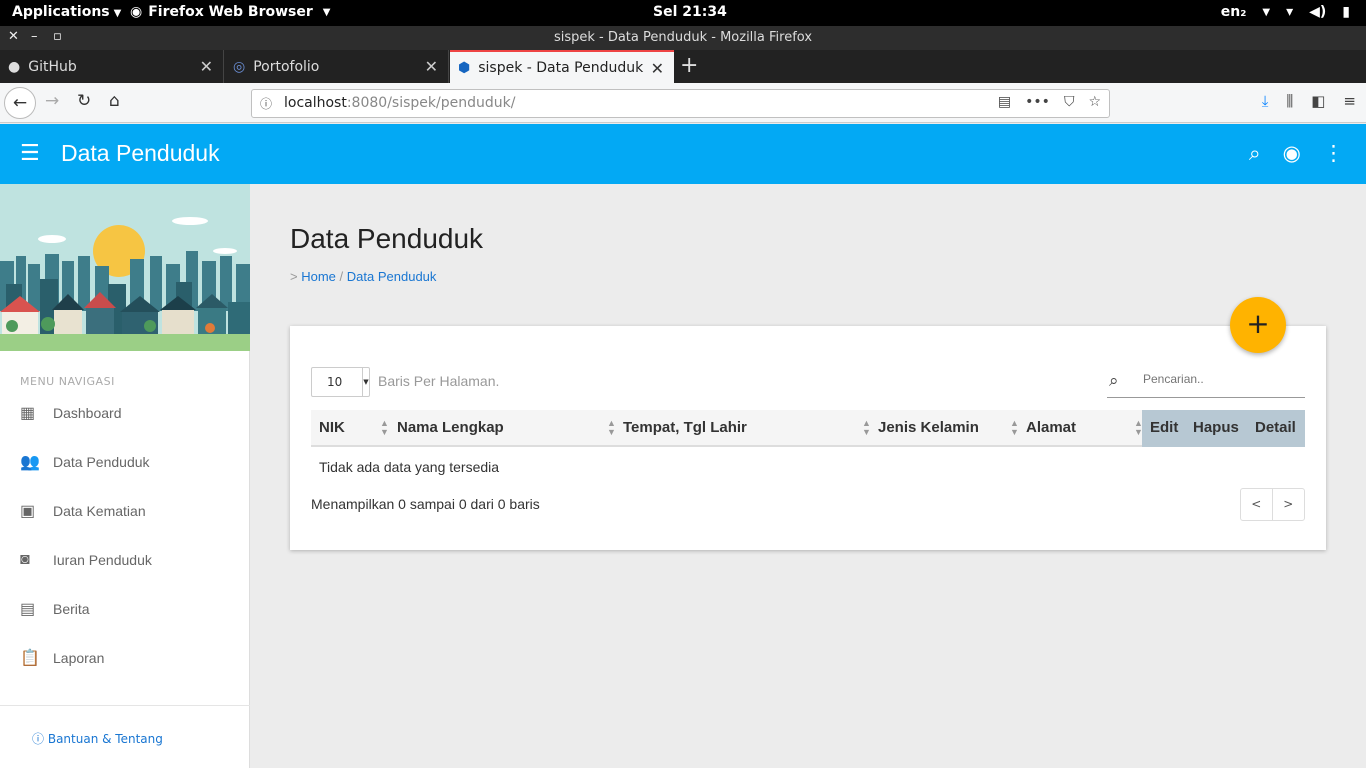  What do you see at coordinates (502, 427) in the screenshot?
I see `column-header-nama-lengkap: Nama Lengkap ▲ ▼` at bounding box center [502, 427].